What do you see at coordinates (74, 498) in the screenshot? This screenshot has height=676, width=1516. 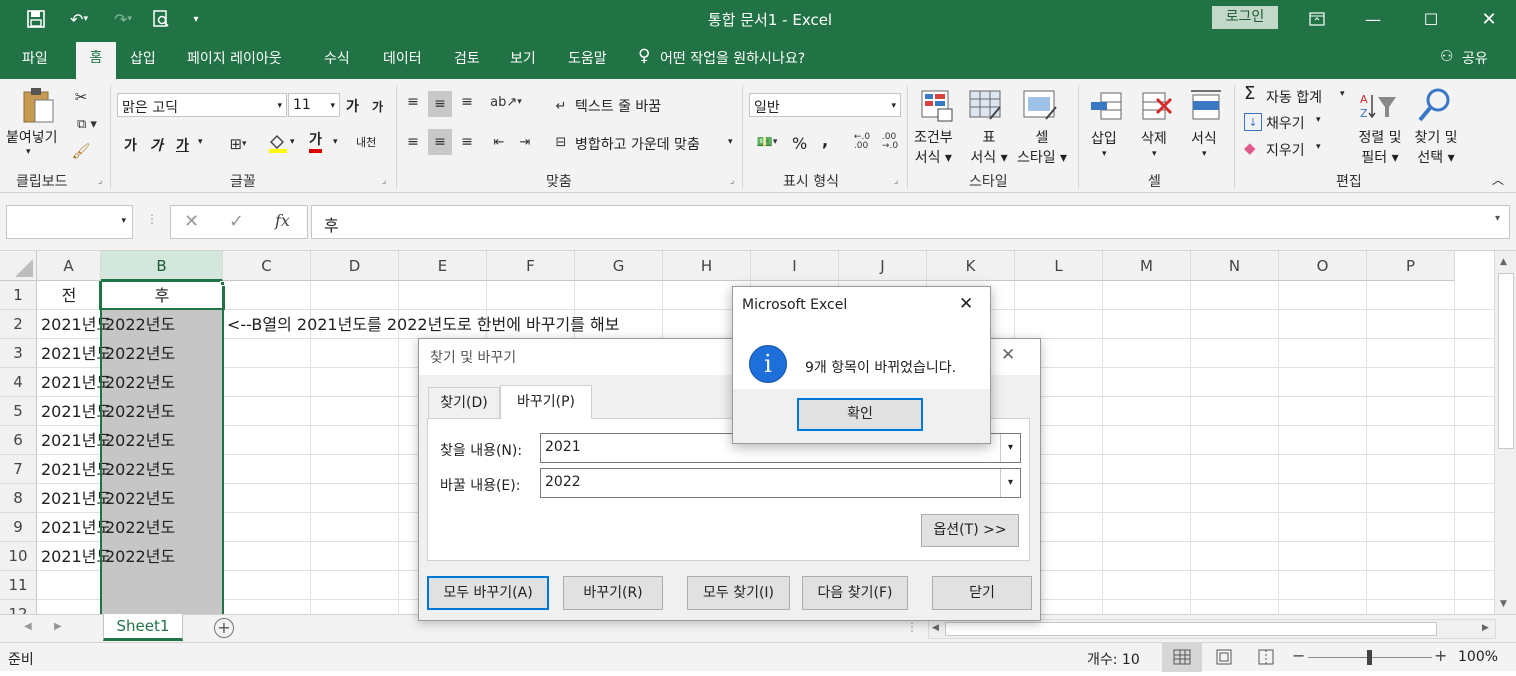 I see `cell-a8: 2021년도` at bounding box center [74, 498].